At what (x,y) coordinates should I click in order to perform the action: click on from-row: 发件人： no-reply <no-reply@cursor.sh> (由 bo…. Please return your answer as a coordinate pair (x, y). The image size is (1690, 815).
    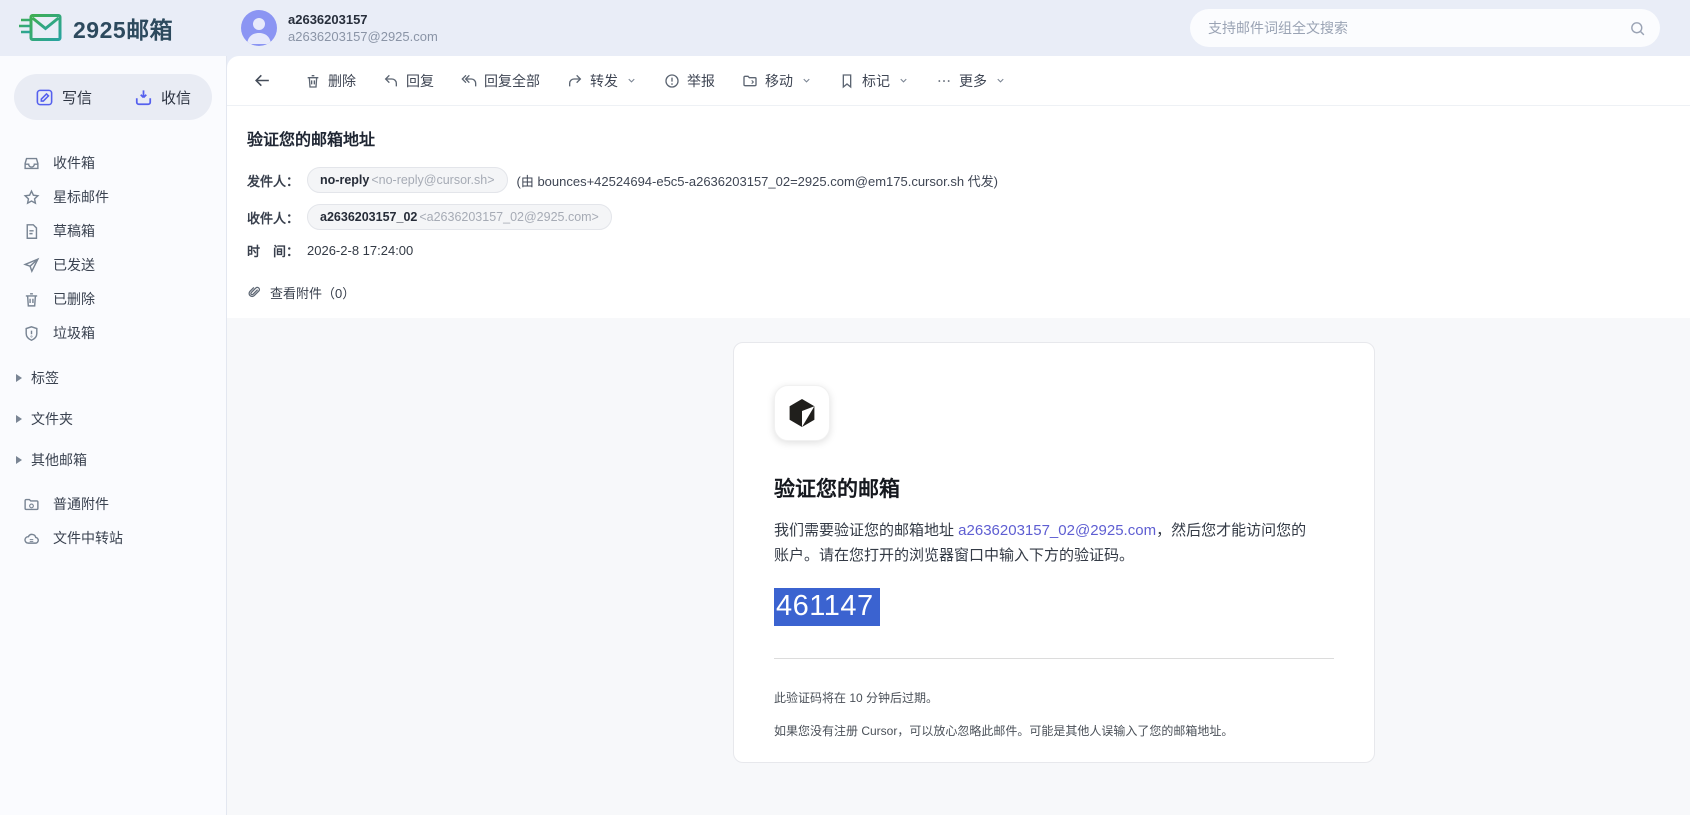
    Looking at the image, I should click on (968, 180).